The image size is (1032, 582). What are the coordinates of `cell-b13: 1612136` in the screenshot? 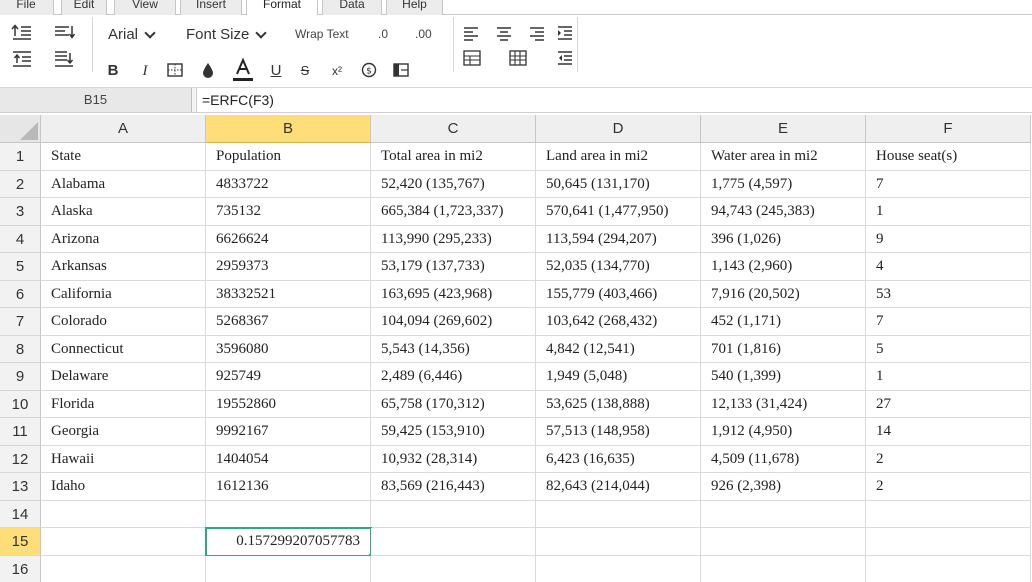 It's located at (288, 487).